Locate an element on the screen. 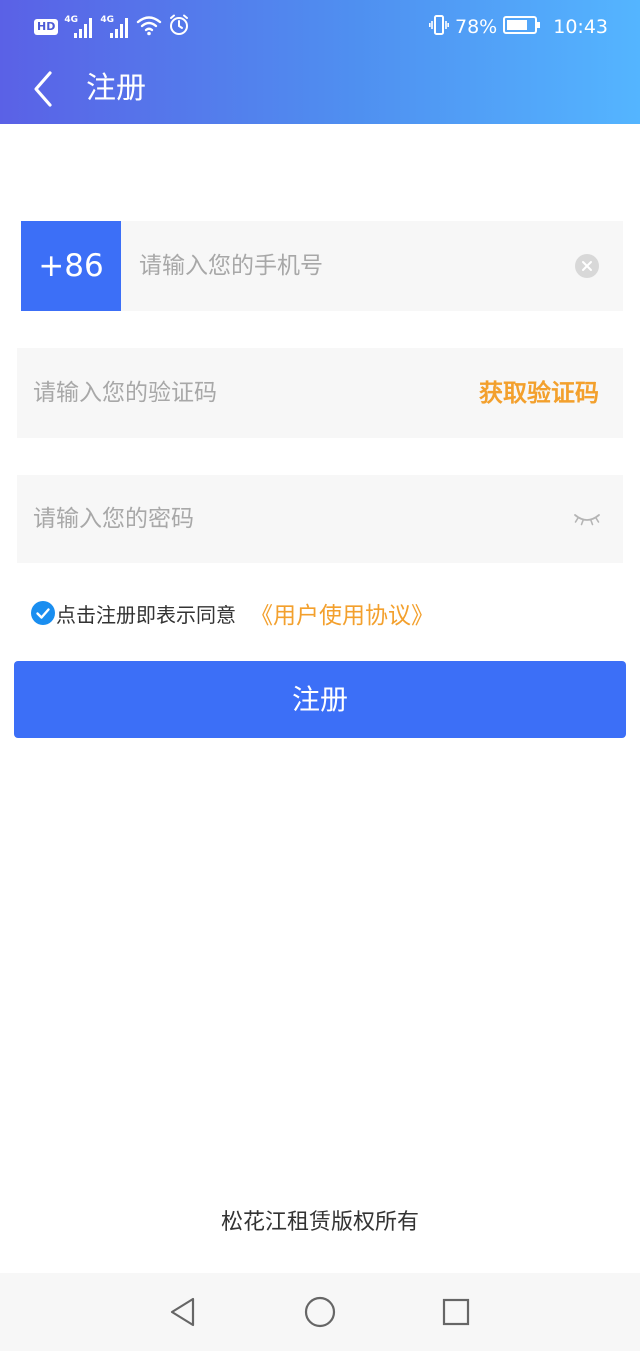  wifi-icon is located at coordinates (149, 27).